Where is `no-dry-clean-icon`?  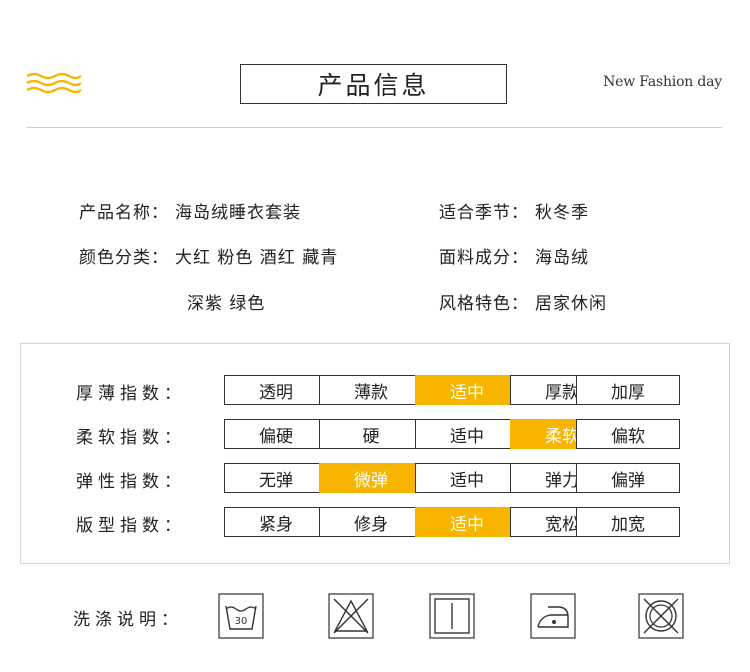 no-dry-clean-icon is located at coordinates (661, 616).